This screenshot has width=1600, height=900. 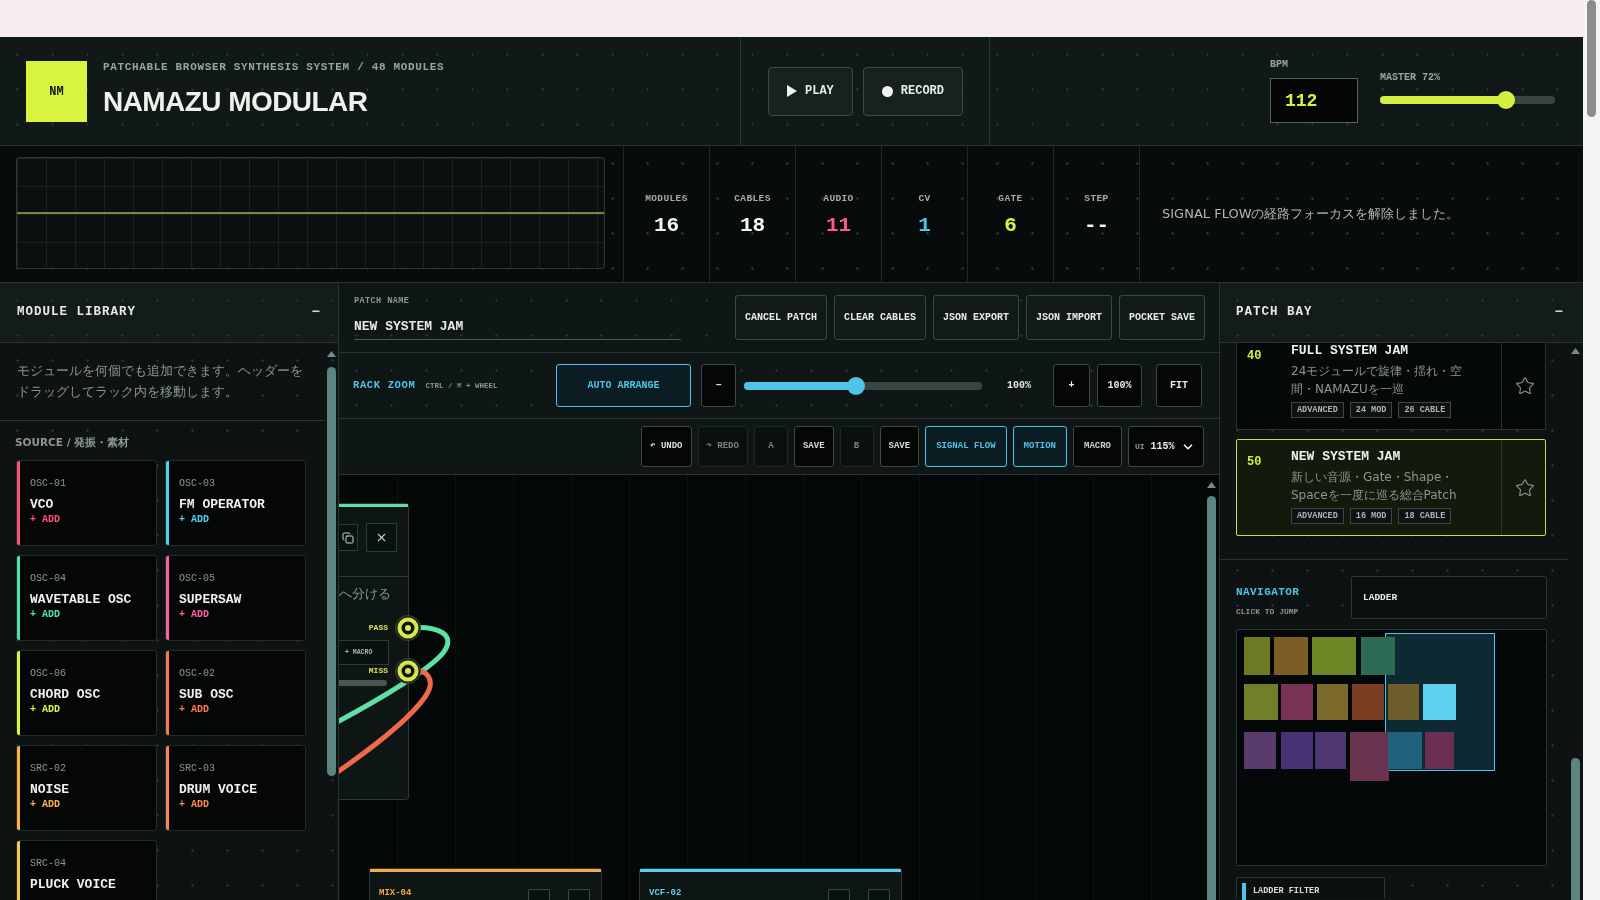 I want to click on module-card: OSC-04 WAVETABLE OSC + ADD, so click(x=86, y=598).